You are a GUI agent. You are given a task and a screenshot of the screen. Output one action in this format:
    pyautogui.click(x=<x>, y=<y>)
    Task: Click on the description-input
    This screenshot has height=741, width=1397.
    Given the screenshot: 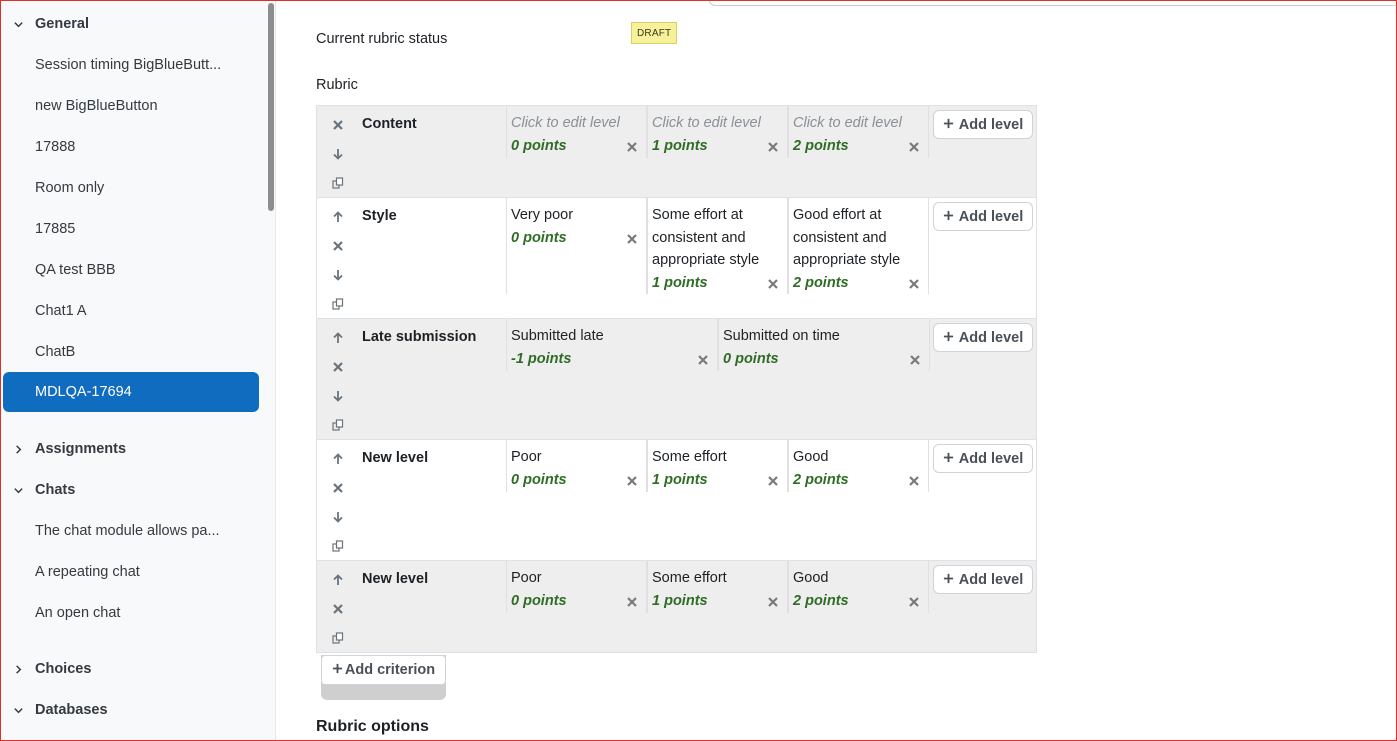 What is the action you would take?
    pyautogui.click(x=1053, y=3)
    